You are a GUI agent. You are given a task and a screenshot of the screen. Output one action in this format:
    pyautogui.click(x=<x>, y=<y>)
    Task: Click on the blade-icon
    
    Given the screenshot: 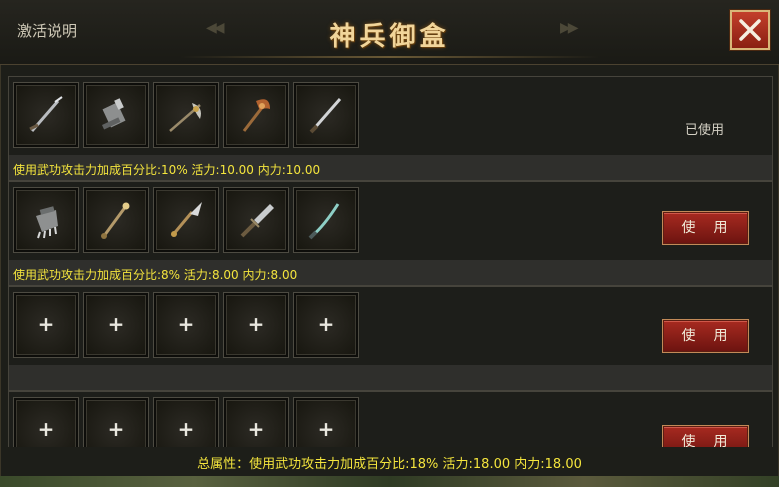 What is the action you would take?
    pyautogui.click(x=325, y=116)
    